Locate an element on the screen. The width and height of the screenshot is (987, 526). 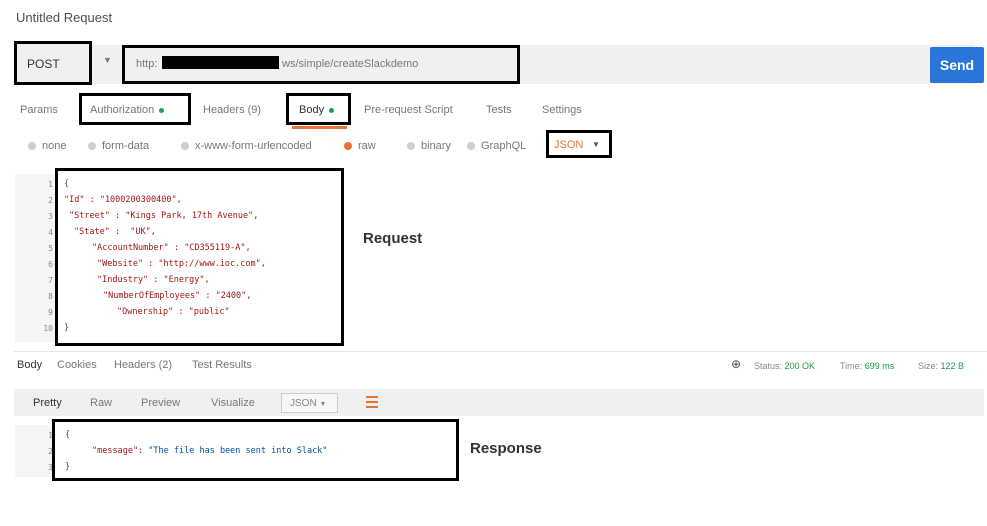
tab-settings: Settings is located at coordinates (562, 110).